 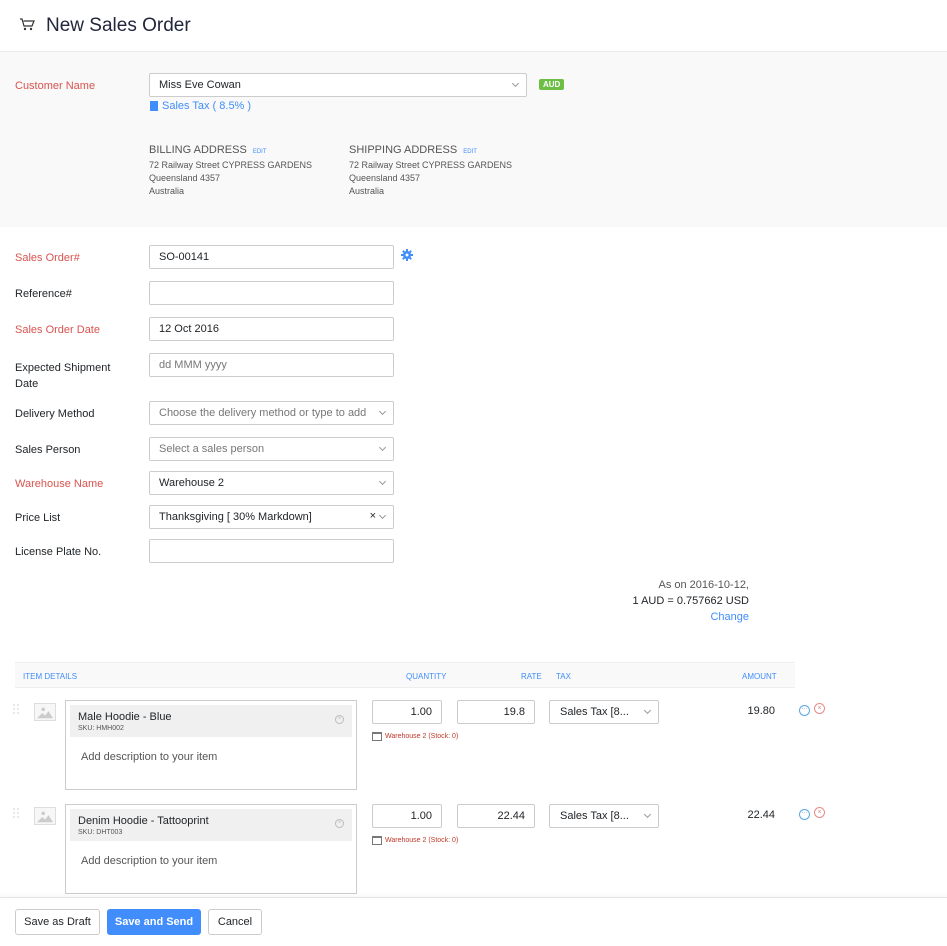 I want to click on item-name: Male Hoodie - Blue, so click(x=125, y=717).